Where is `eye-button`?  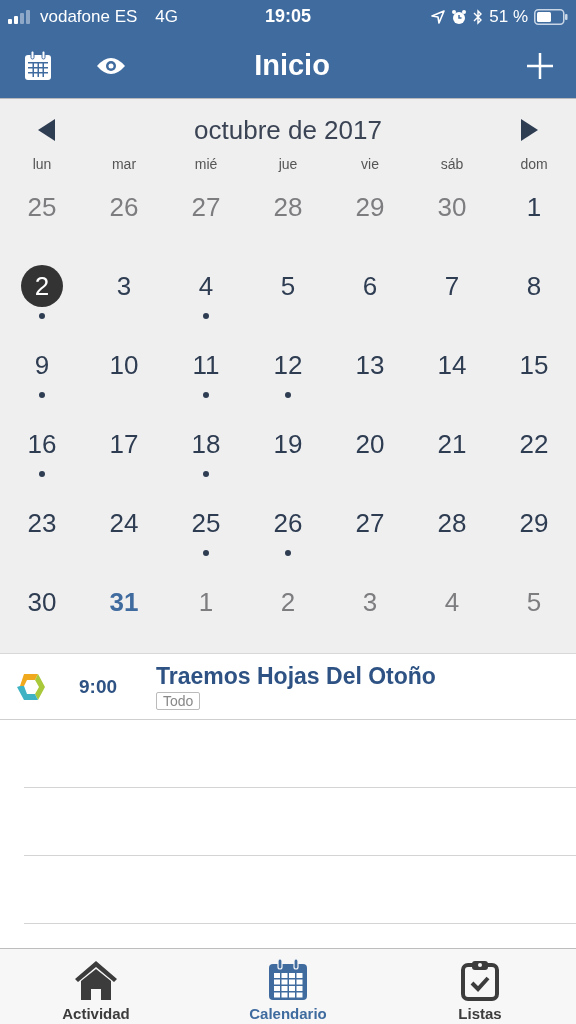 eye-button is located at coordinates (111, 65).